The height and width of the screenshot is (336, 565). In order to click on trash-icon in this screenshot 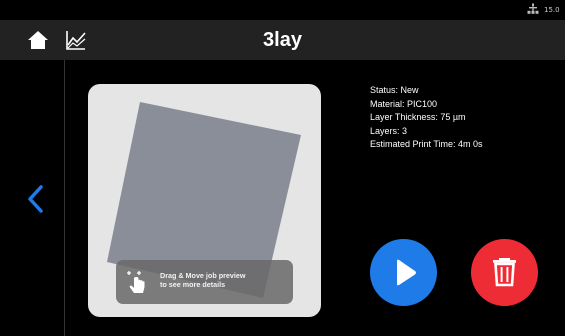, I will do `click(504, 272)`.